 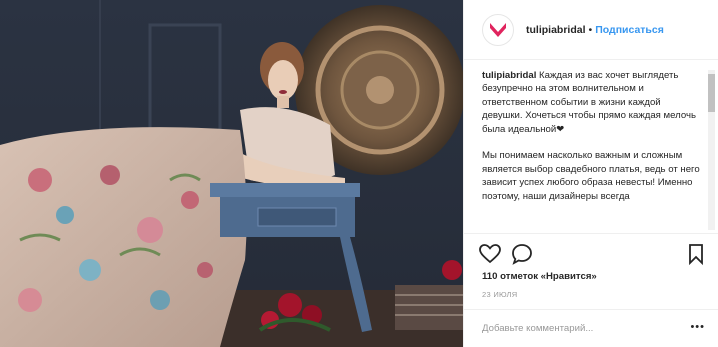 What do you see at coordinates (711, 150) in the screenshot?
I see `comments-scrollbar` at bounding box center [711, 150].